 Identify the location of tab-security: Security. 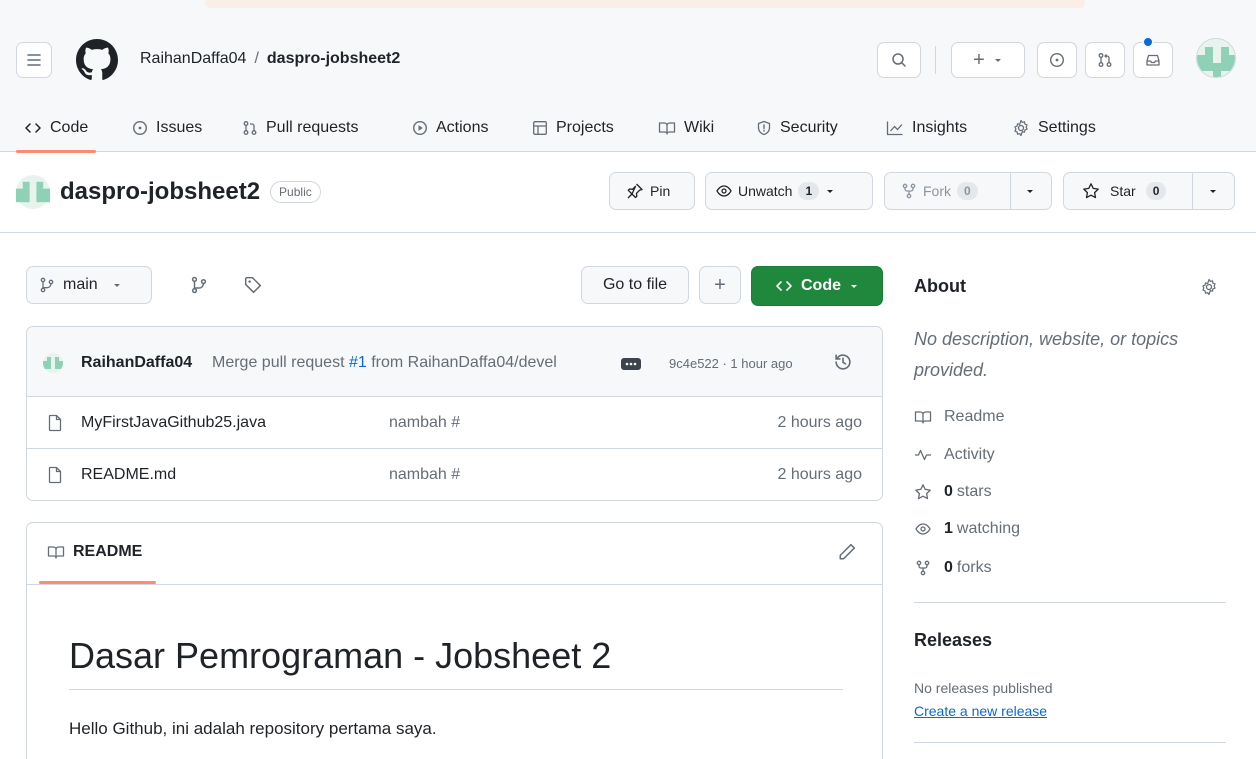
(797, 128).